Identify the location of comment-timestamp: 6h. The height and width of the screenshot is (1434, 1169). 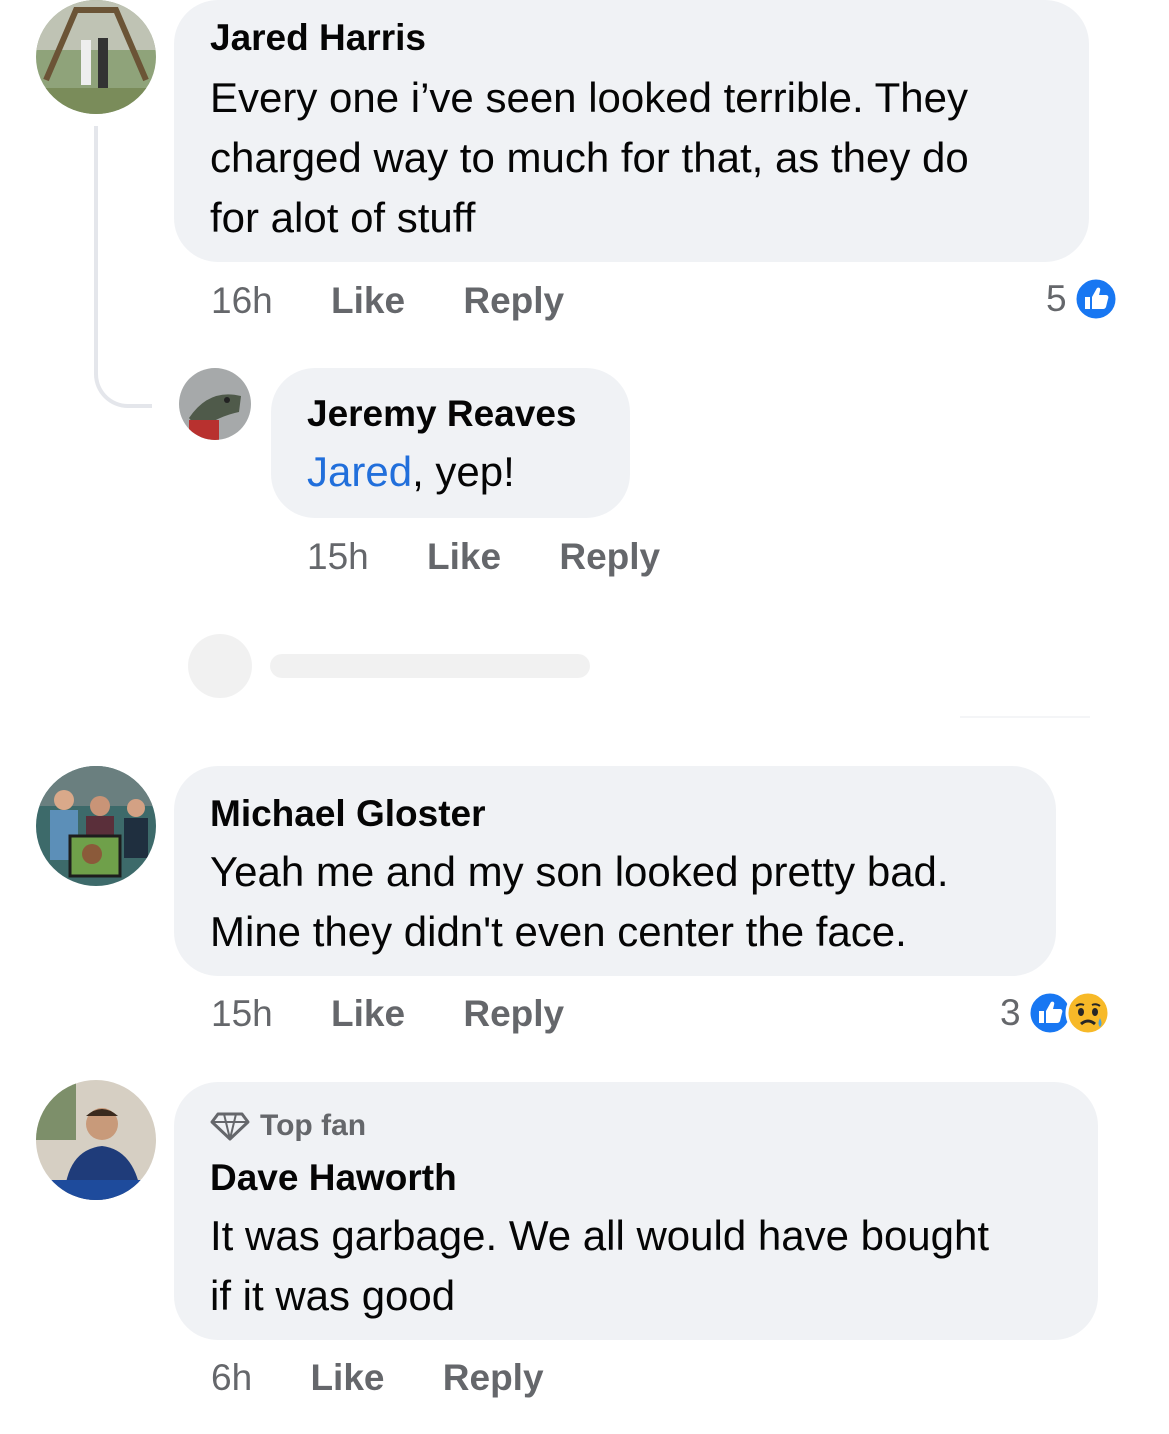
(231, 1378).